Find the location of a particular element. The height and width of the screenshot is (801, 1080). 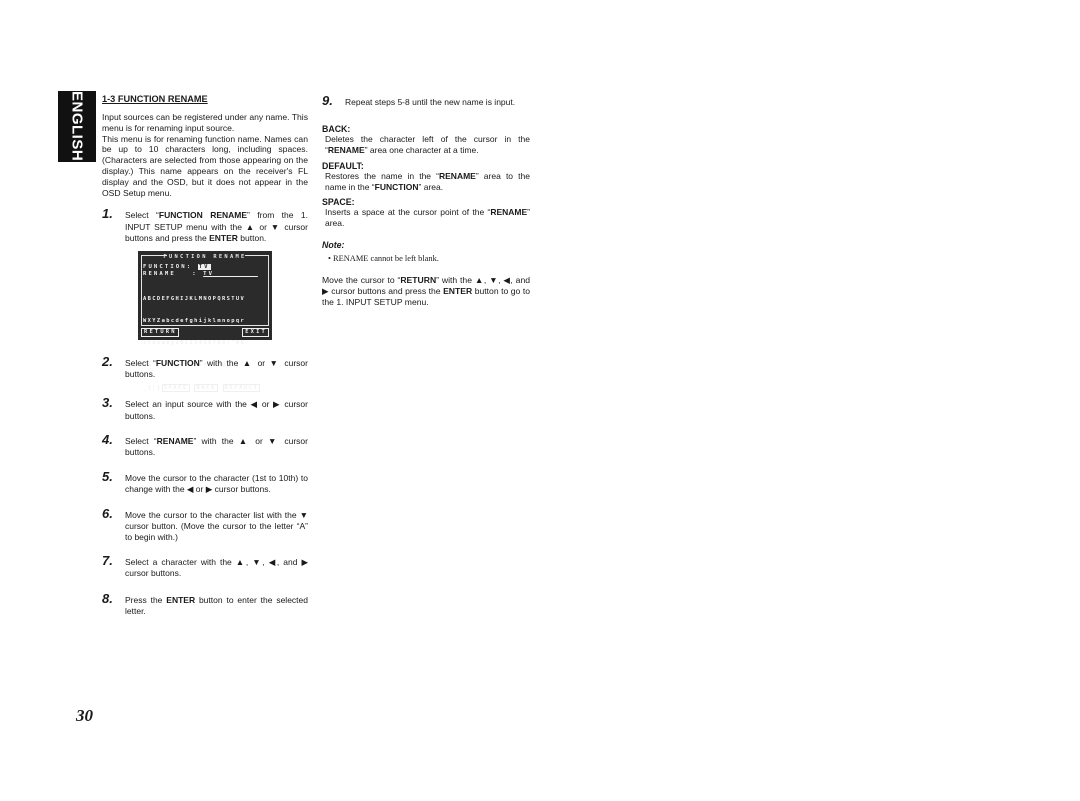

osd-default-button: DEFAULT is located at coordinates (241, 387).